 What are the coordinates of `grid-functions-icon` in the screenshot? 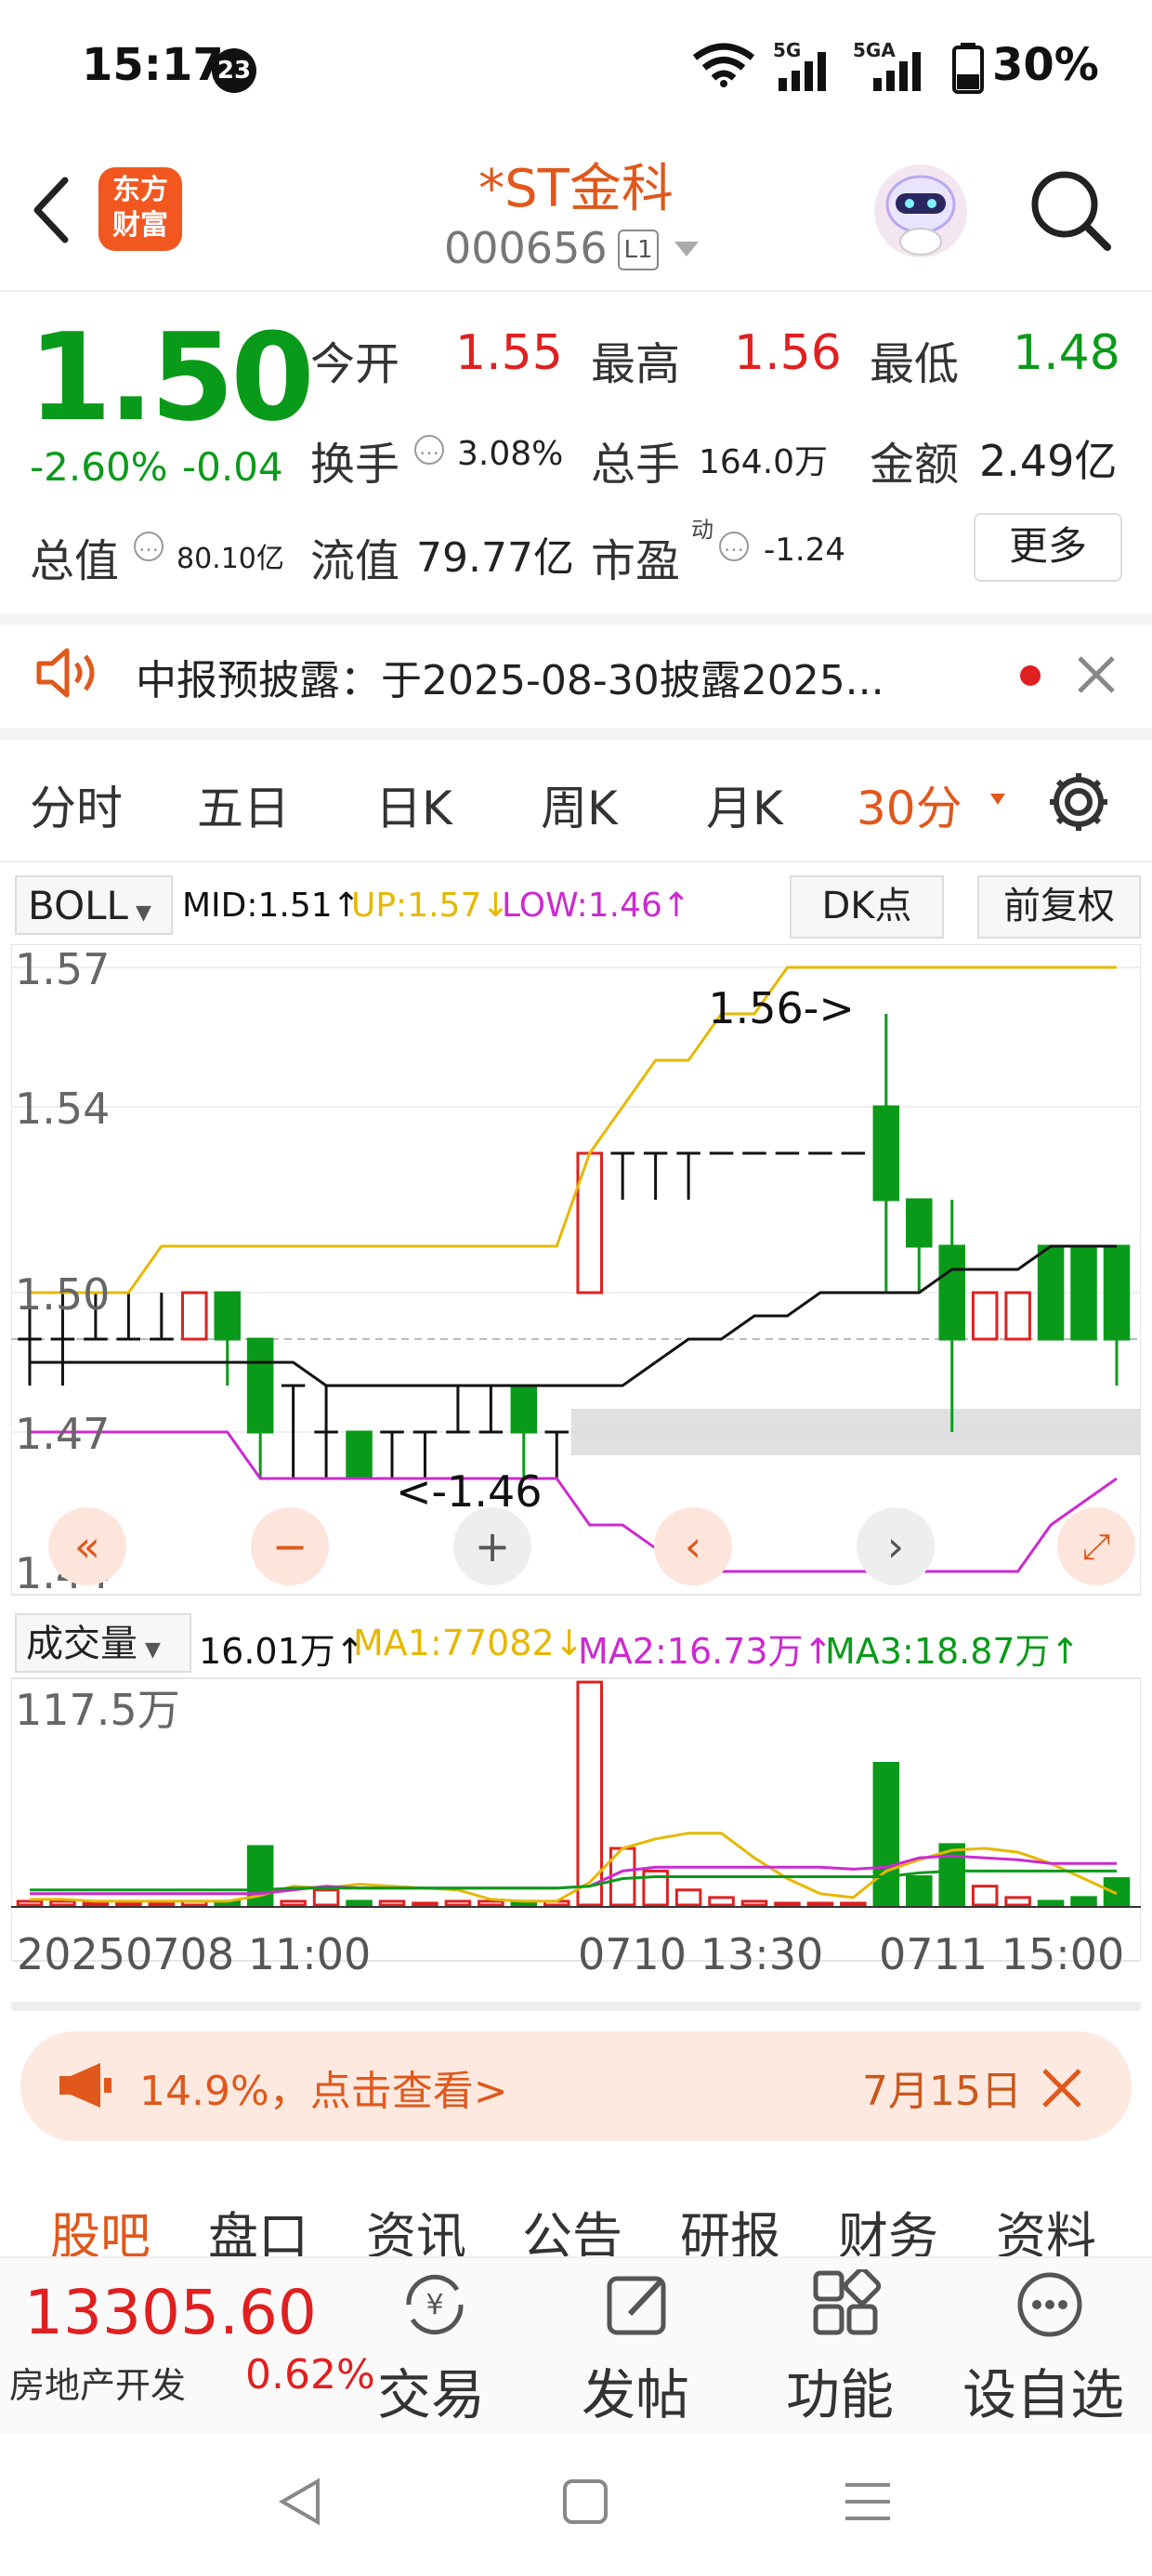 It's located at (845, 2304).